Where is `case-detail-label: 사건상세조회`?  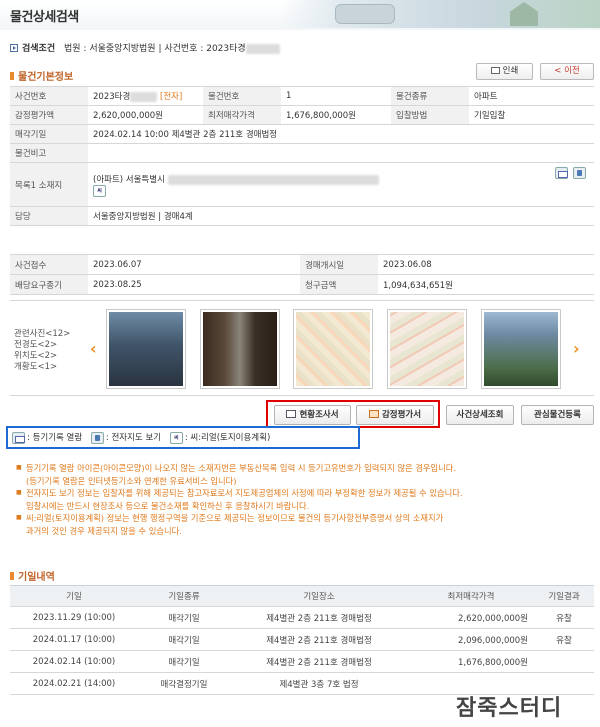
case-detail-label: 사건상세조회 is located at coordinates (480, 415).